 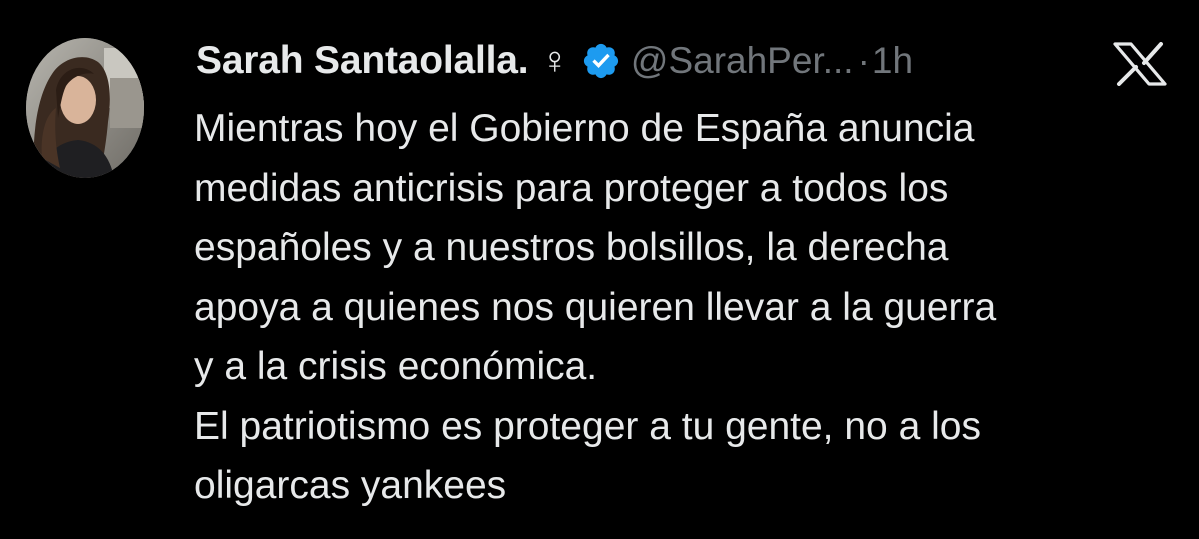 I want to click on author-display-name: Sarah Santaolalla., so click(x=362, y=61).